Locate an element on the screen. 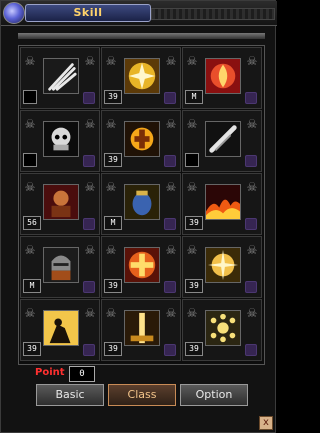 This screenshot has width=320, height=433. fire-wave-icon is located at coordinates (223, 202).